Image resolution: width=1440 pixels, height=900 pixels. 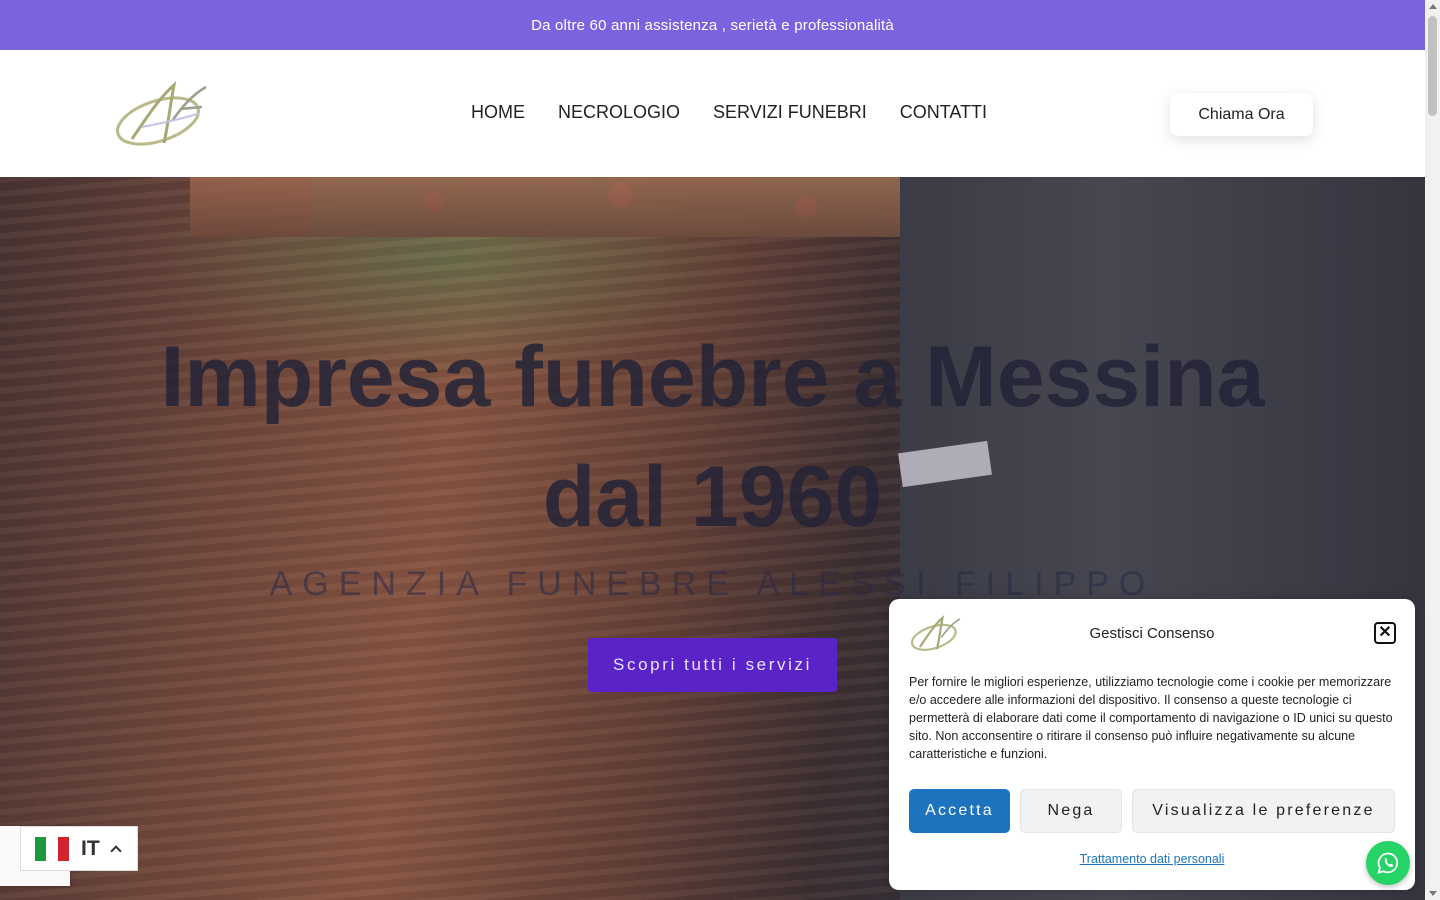 I want to click on italy-flag-icon, so click(x=52, y=848).